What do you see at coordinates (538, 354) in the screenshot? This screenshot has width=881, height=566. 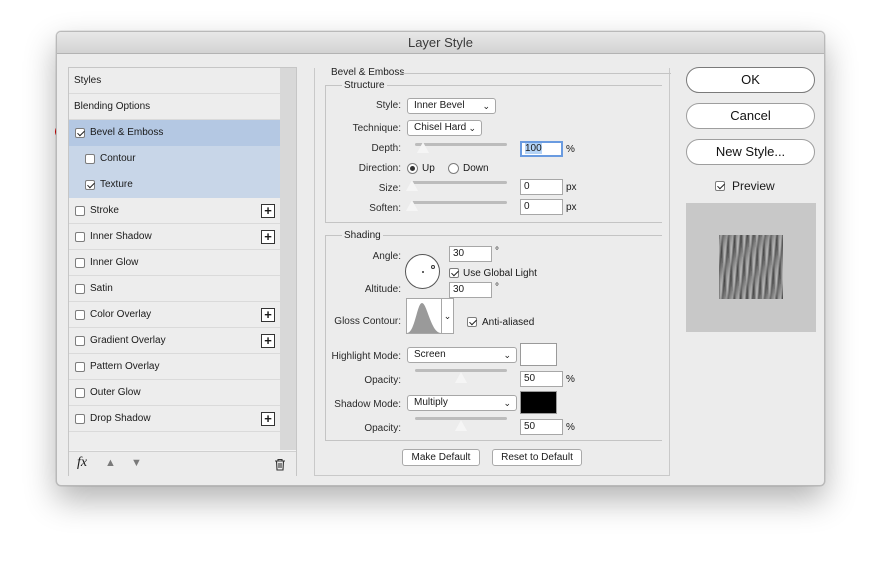 I see `highlight-color-swatch` at bounding box center [538, 354].